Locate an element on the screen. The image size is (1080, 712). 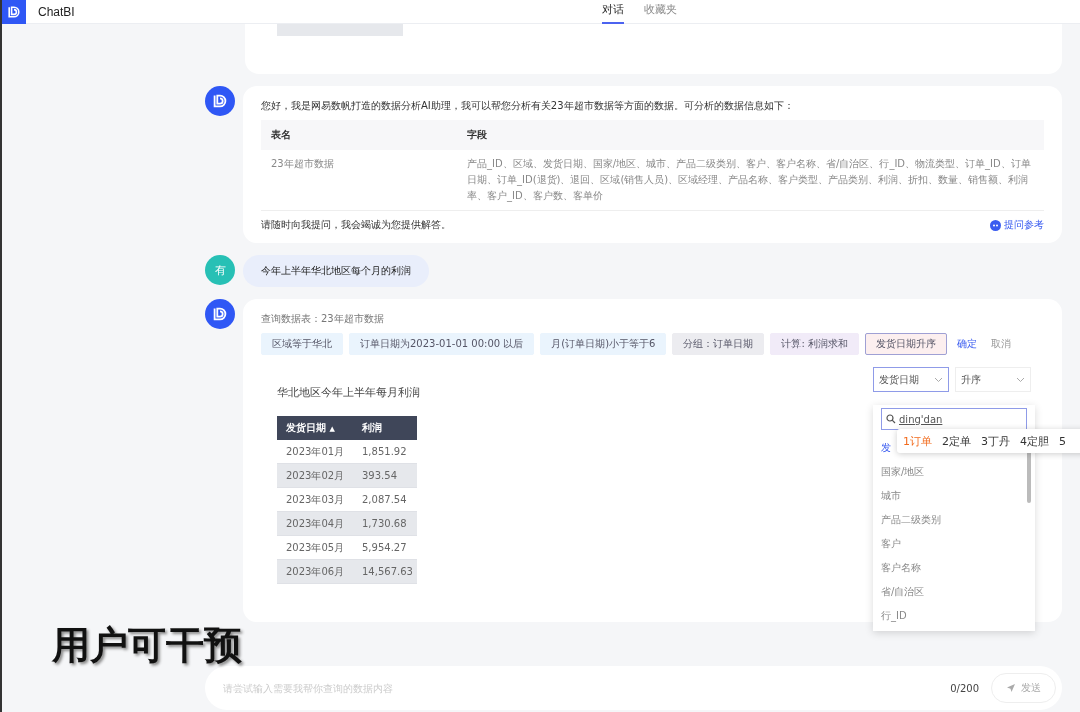
dropdown-item: 行_ID is located at coordinates (894, 616).